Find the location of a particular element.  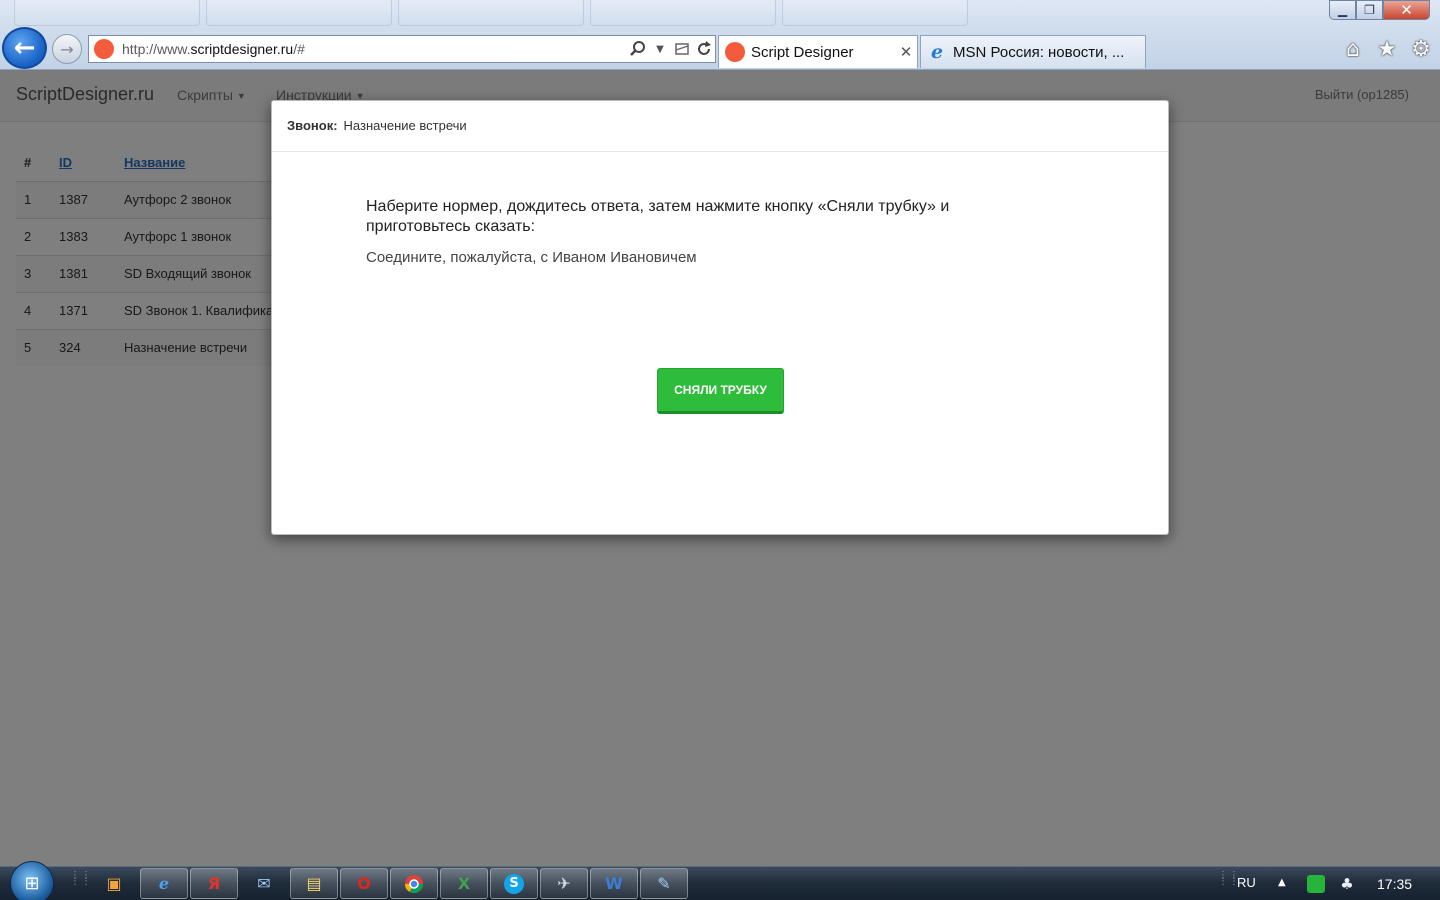

mail-icon: ✉ is located at coordinates (264, 883).